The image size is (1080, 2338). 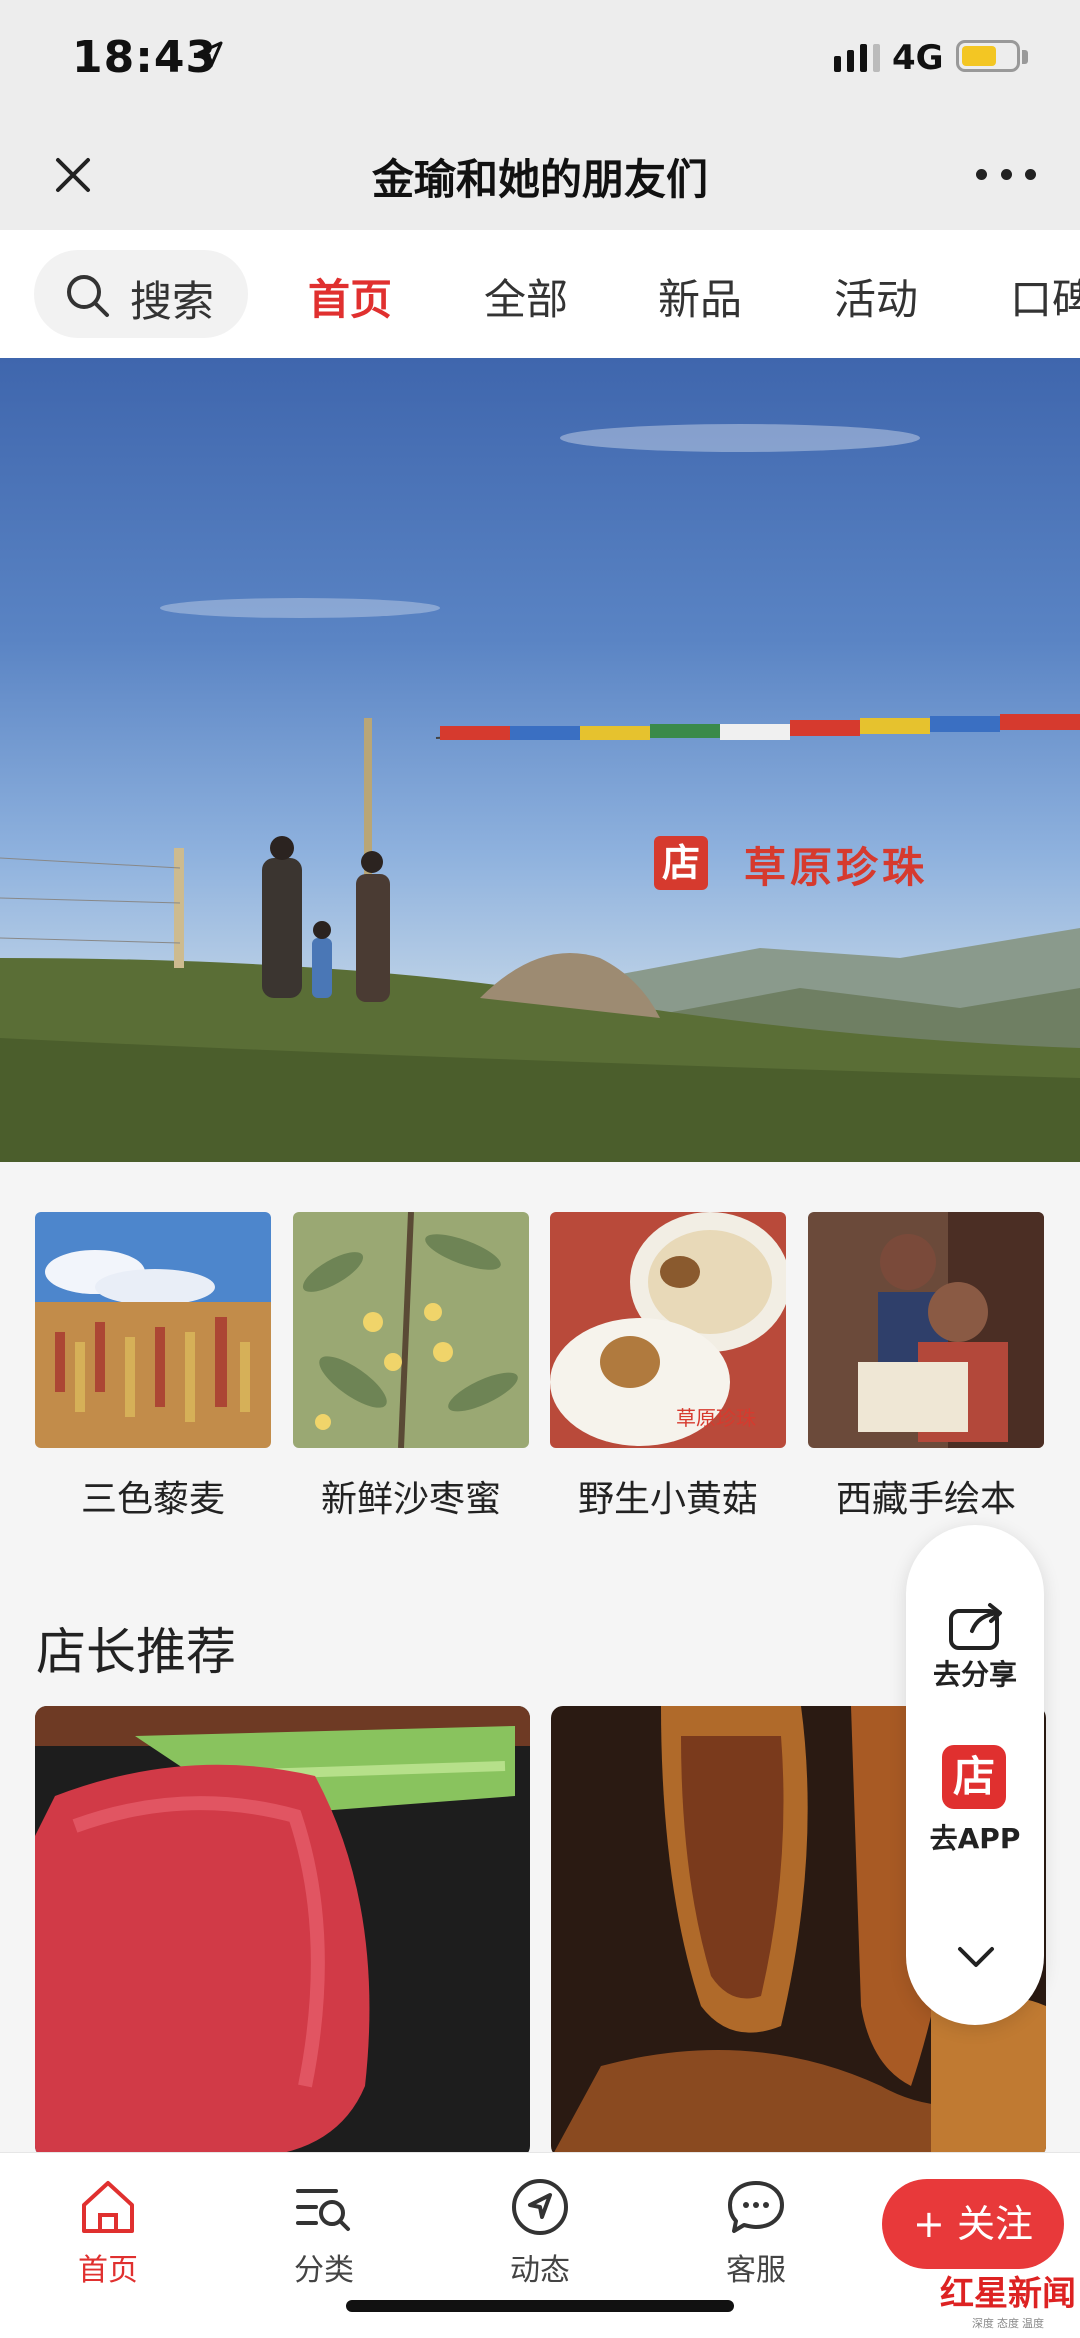 What do you see at coordinates (324, 2270) in the screenshot?
I see `nav-label: 分类` at bounding box center [324, 2270].